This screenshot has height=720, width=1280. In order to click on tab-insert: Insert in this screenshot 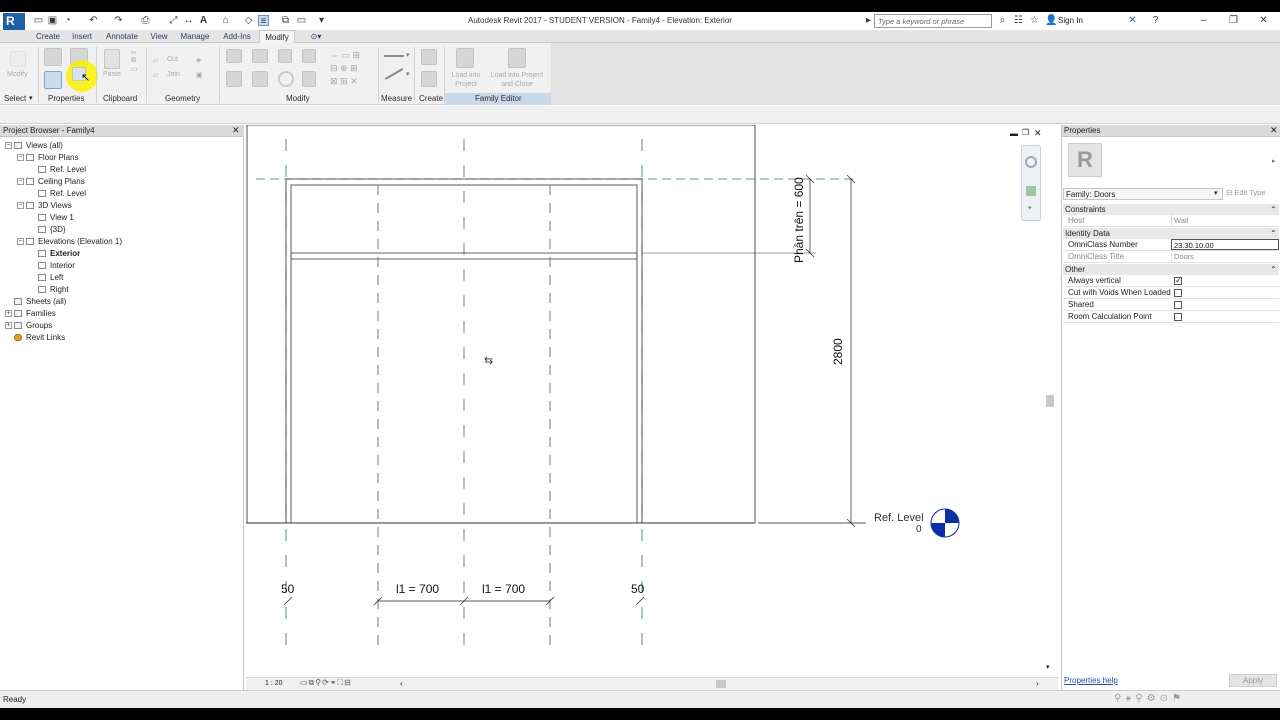, I will do `click(82, 36)`.